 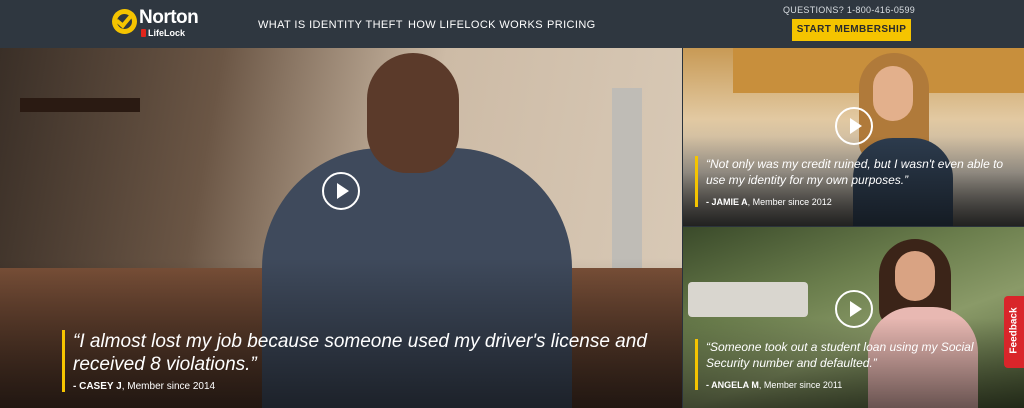 I want to click on testimonial-attribution: - CASEY J, Member since 2014, so click(x=377, y=386).